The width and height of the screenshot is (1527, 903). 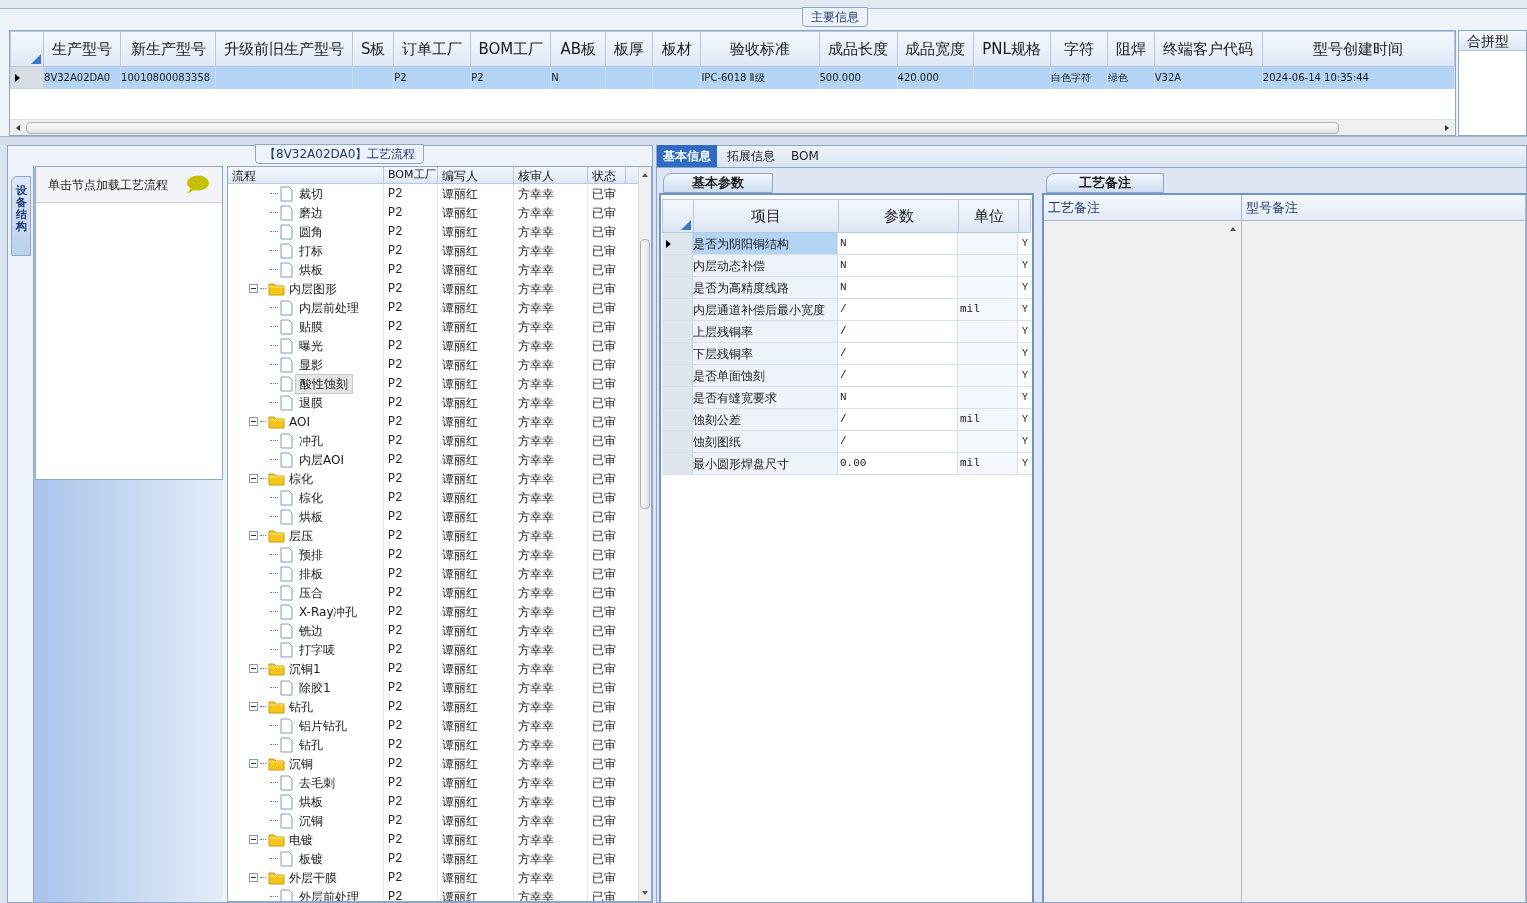 What do you see at coordinates (1142, 208) in the screenshot?
I see `column-header: 工艺备注` at bounding box center [1142, 208].